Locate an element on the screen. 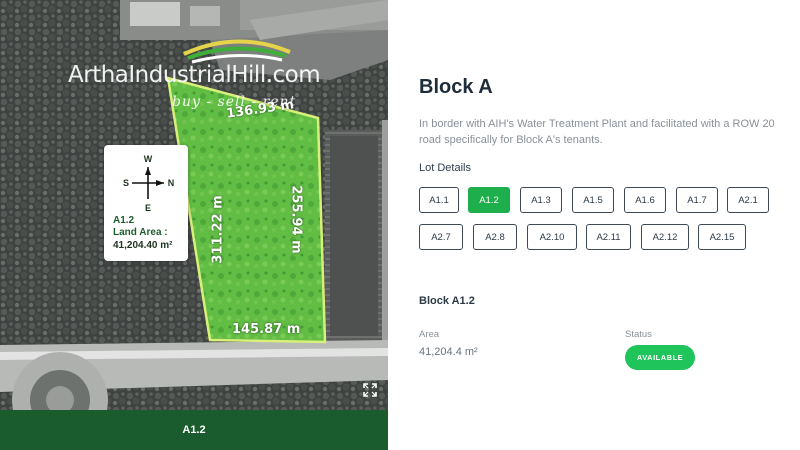  lot-button-a1-1: A1.1 is located at coordinates (439, 200).